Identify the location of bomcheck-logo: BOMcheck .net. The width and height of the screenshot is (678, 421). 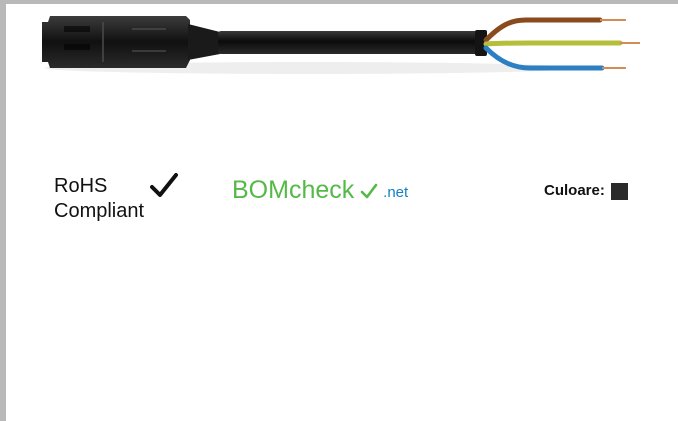
(320, 193).